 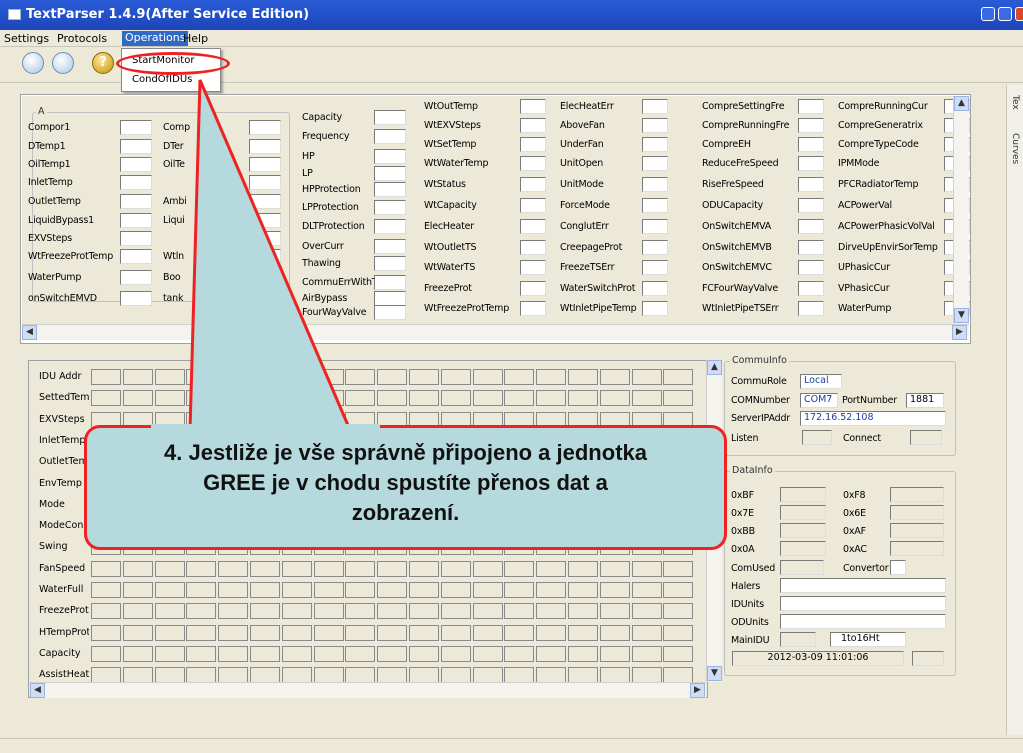 I want to click on halers-field, so click(x=863, y=585).